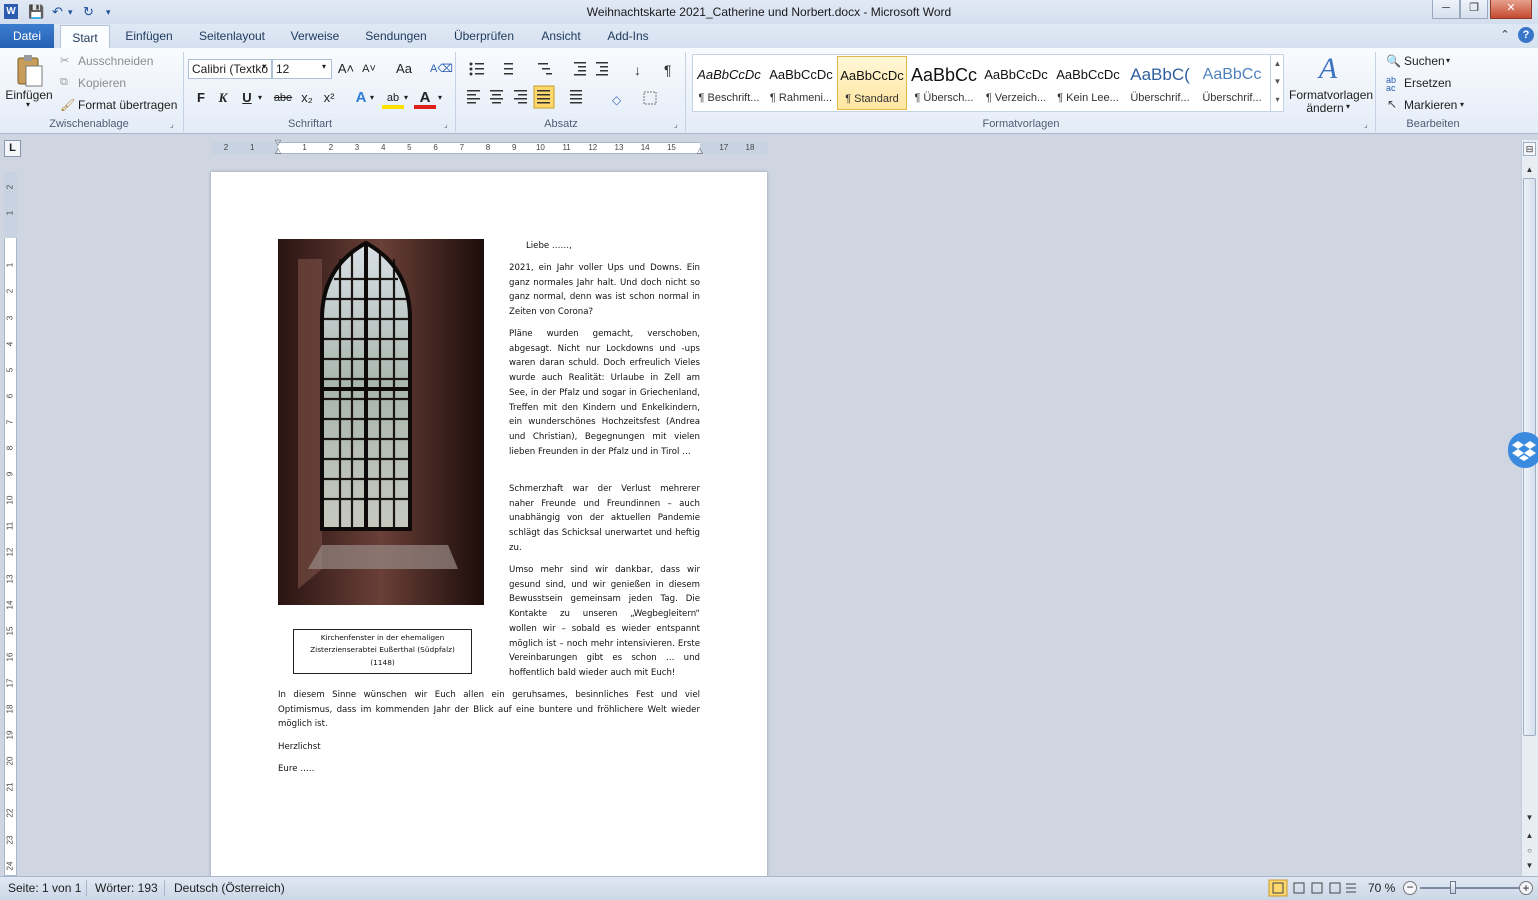 Image resolution: width=1538 pixels, height=900 pixels. I want to click on ruler-tick-label: 2, so click(331, 147).